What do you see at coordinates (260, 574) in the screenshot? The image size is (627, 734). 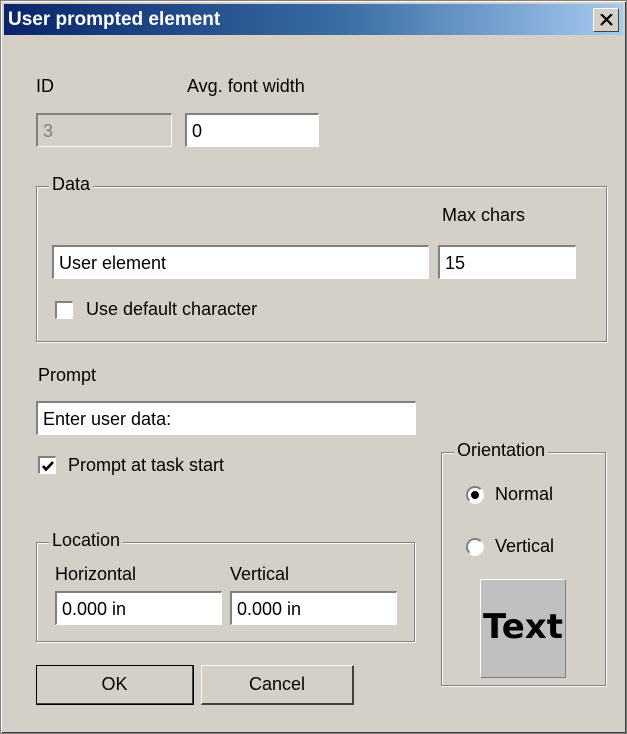 I see `vertical-label: Vertical` at bounding box center [260, 574].